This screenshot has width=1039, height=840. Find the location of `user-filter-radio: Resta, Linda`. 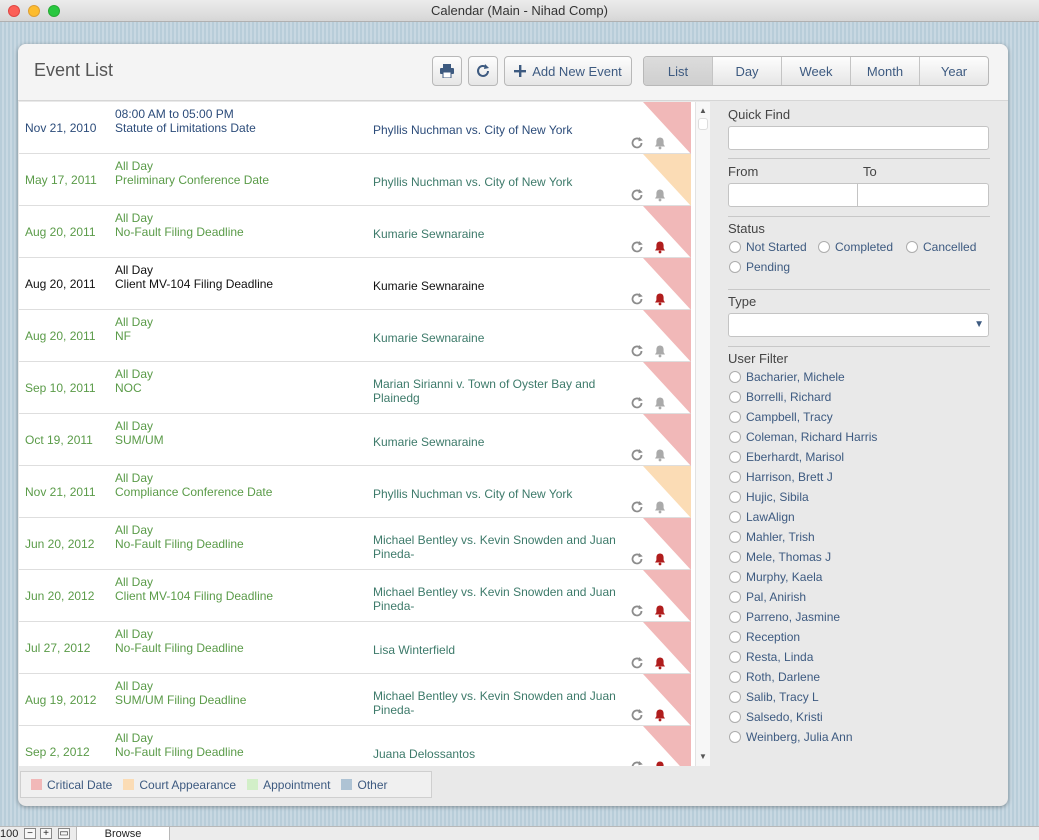

user-filter-radio: Resta, Linda is located at coordinates (771, 657).